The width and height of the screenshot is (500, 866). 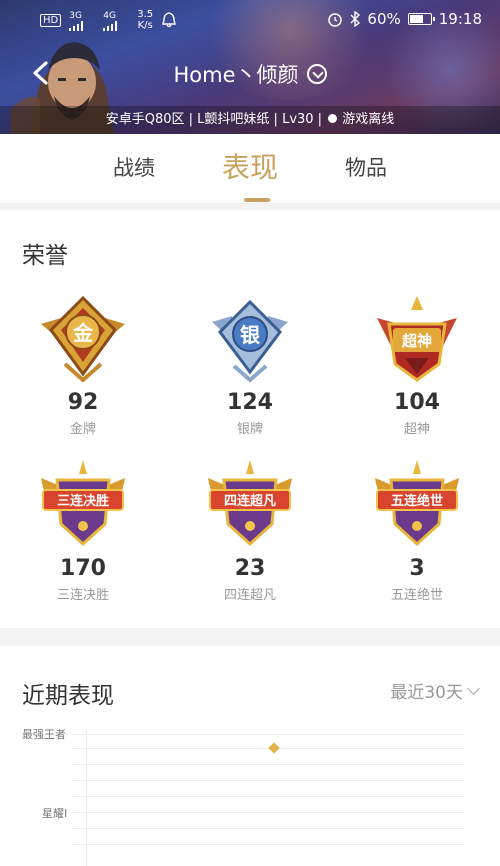 I want to click on gold-medal-label: 金, so click(x=83, y=333).